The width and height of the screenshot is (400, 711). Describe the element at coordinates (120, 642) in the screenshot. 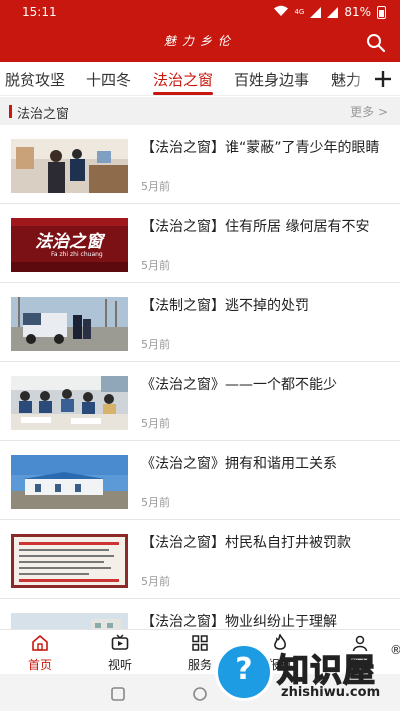

I see `tv-icon` at that location.